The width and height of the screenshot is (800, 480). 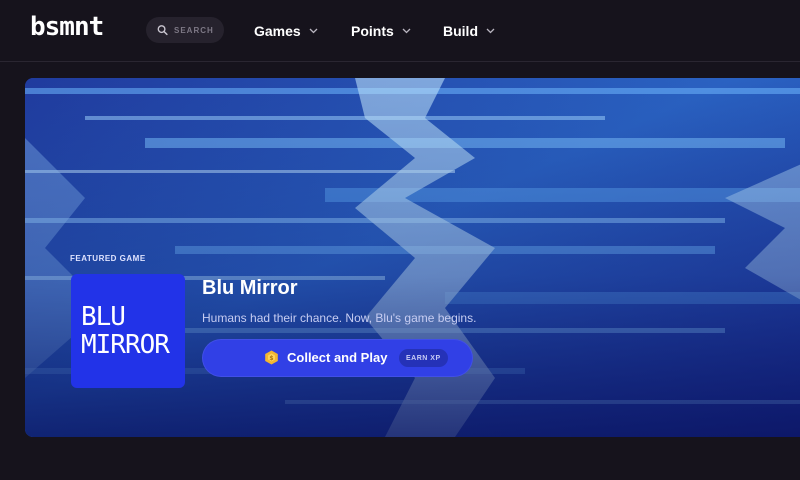 I want to click on collect-and-play-button: $ Collect and Play EARN XP, so click(x=337, y=358).